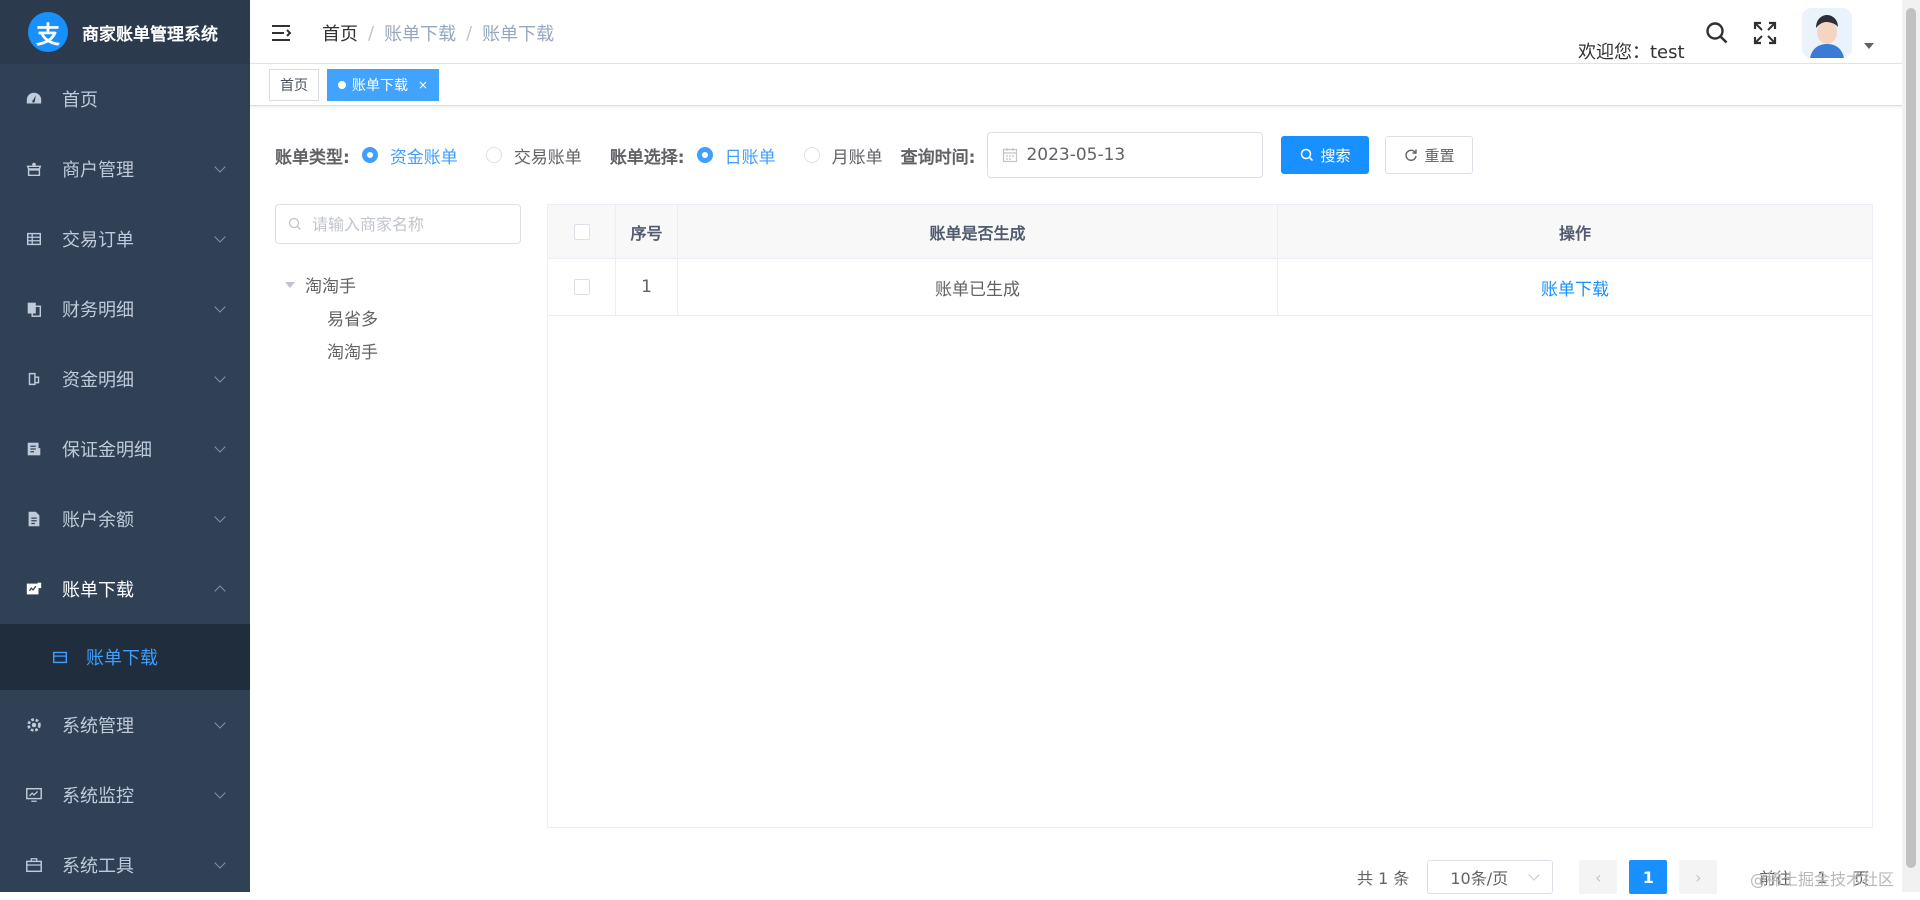  What do you see at coordinates (125, 32) in the screenshot?
I see `app-logo-bar: 支 商家账单管理系统` at bounding box center [125, 32].